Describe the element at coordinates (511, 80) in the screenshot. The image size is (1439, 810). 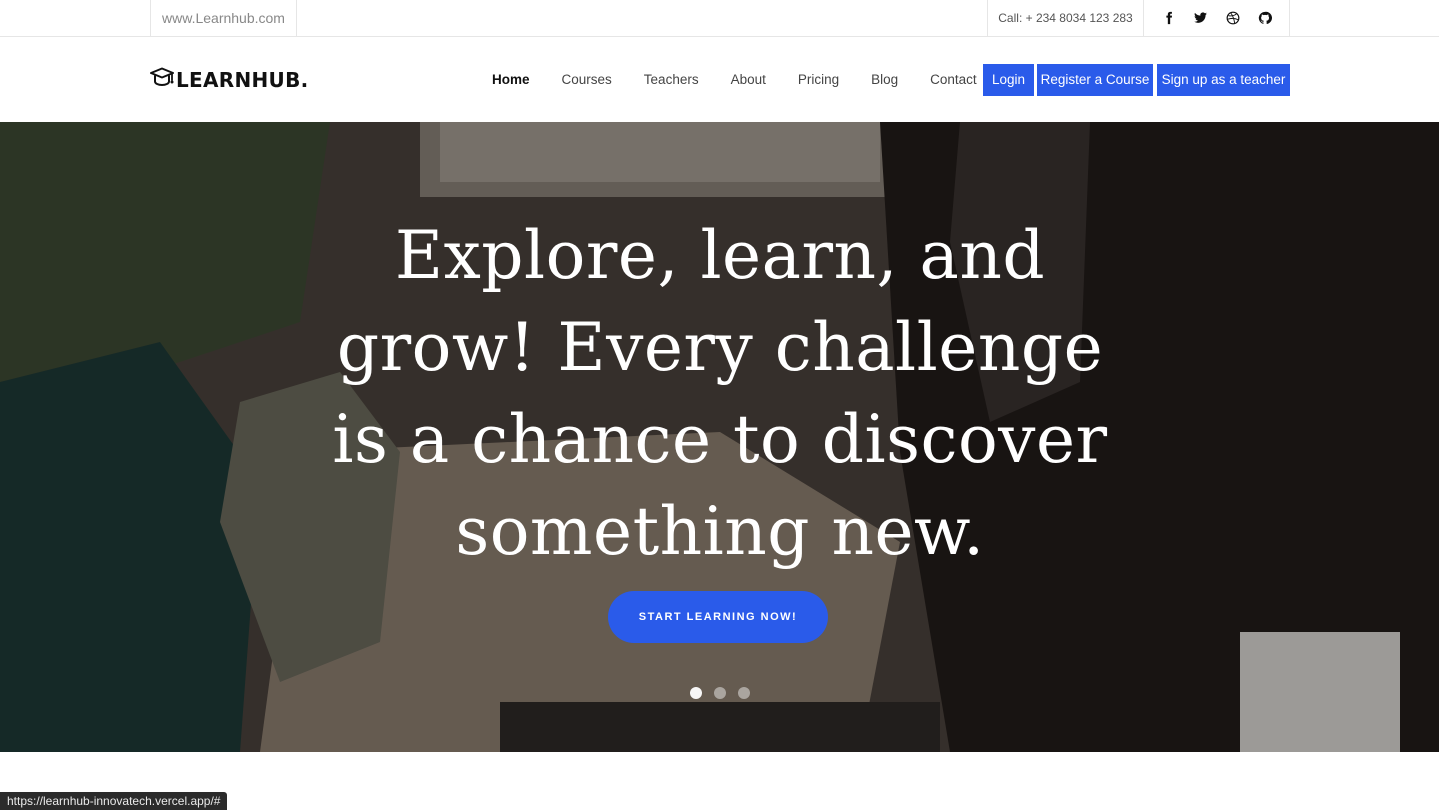
I see `nav-item-home: Home` at that location.